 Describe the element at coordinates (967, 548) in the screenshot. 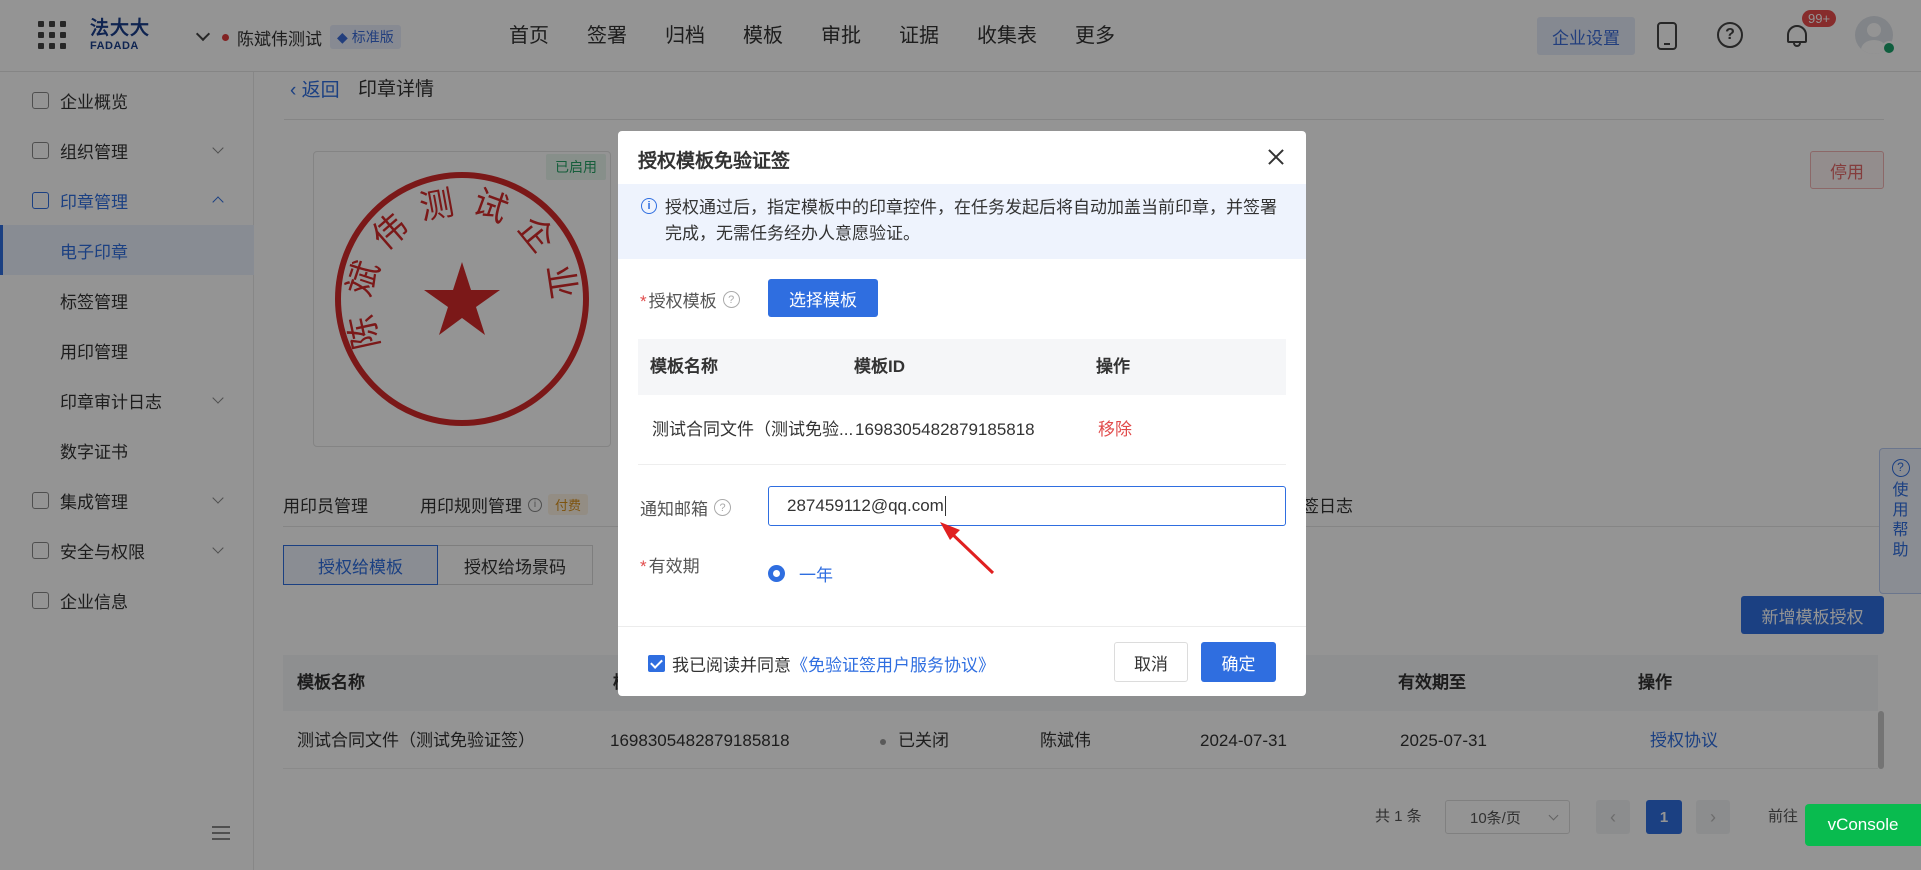

I see `annotation-arrow-icon` at that location.